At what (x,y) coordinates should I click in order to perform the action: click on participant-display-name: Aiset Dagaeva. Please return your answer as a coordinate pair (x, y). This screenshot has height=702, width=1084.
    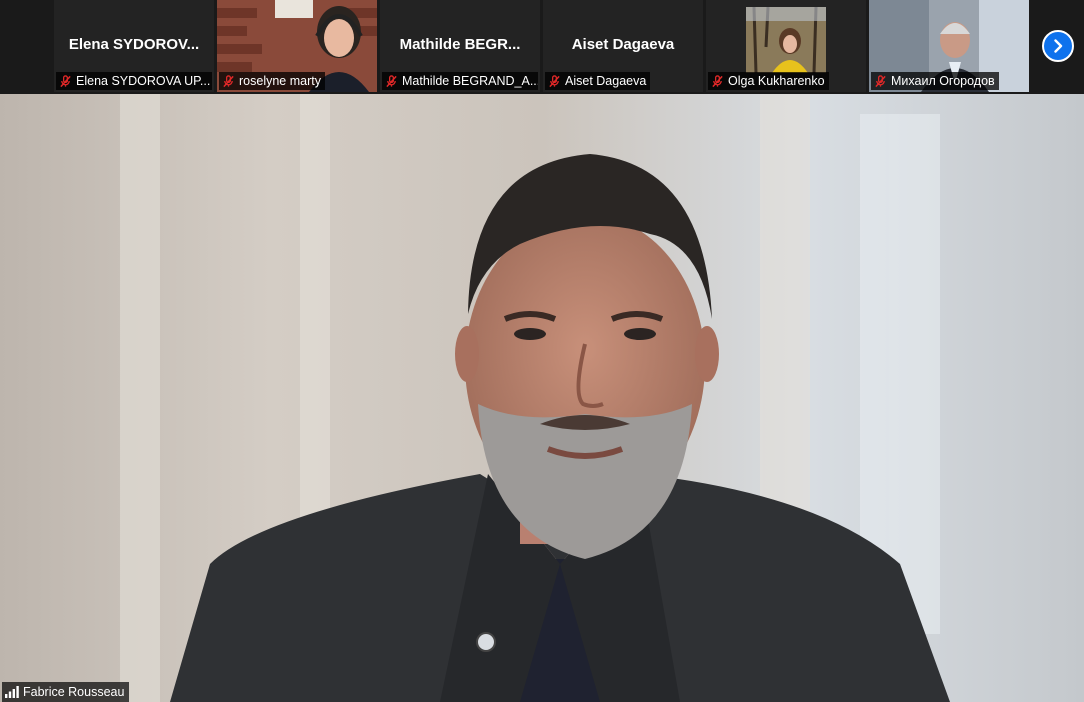
    Looking at the image, I should click on (623, 44).